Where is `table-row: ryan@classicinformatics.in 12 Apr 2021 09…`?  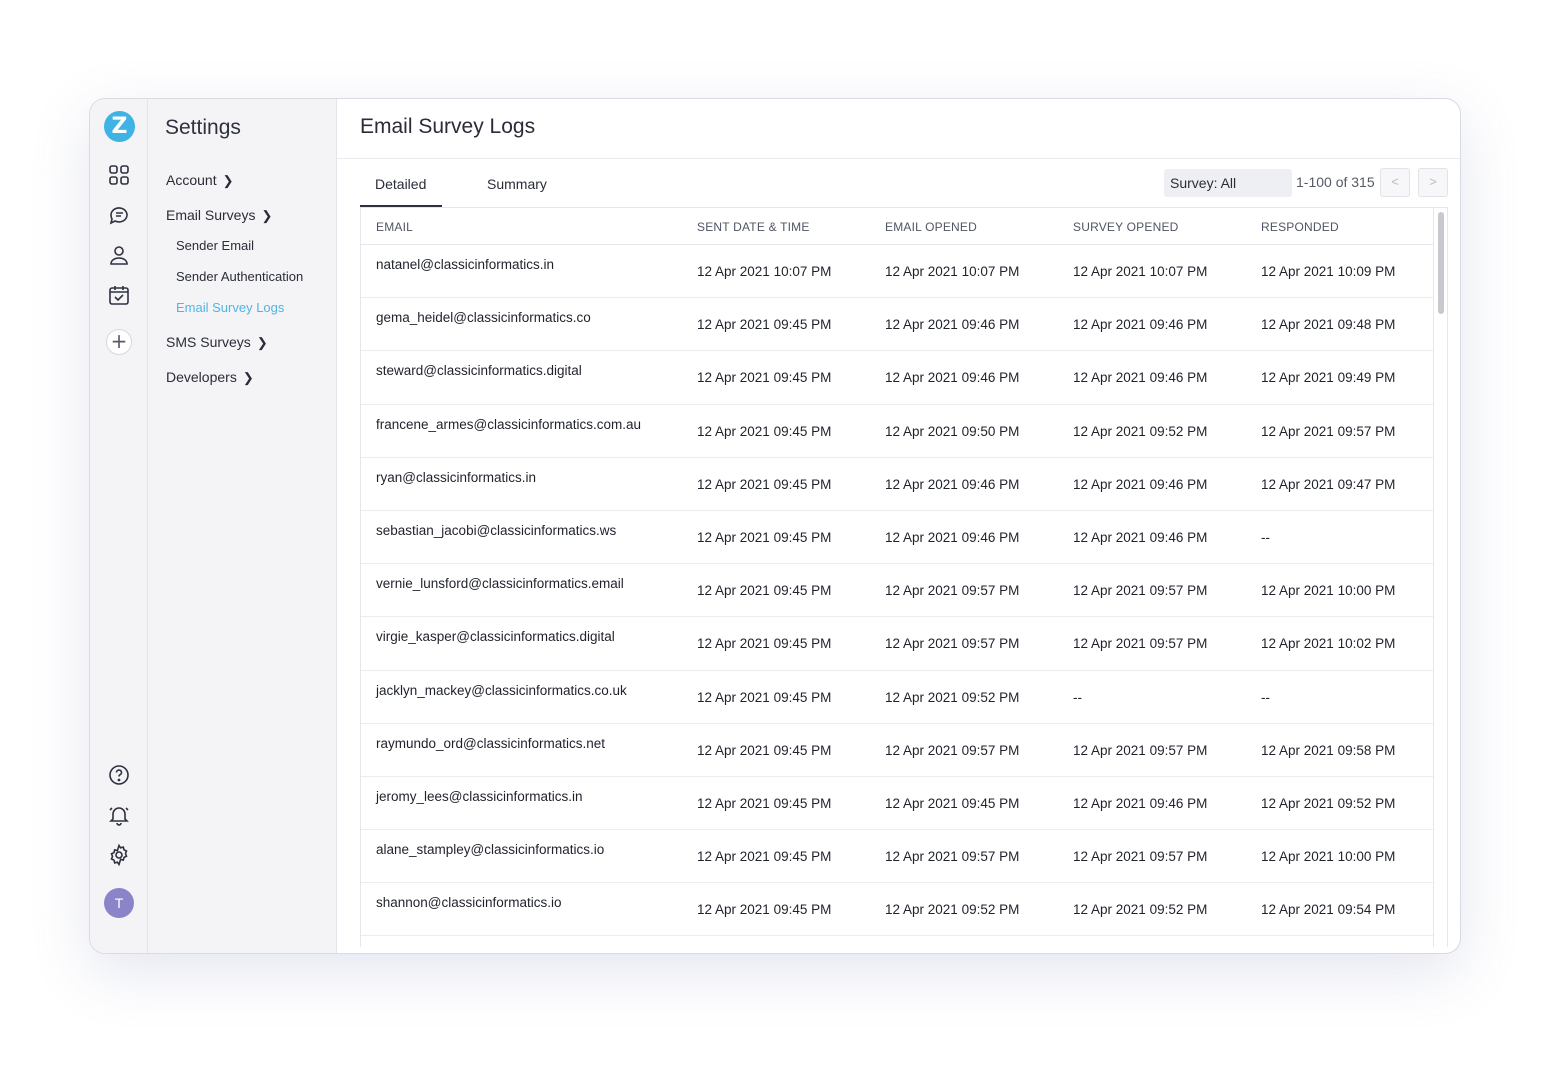
table-row: ryan@classicinformatics.in 12 Apr 2021 09… is located at coordinates (904, 484).